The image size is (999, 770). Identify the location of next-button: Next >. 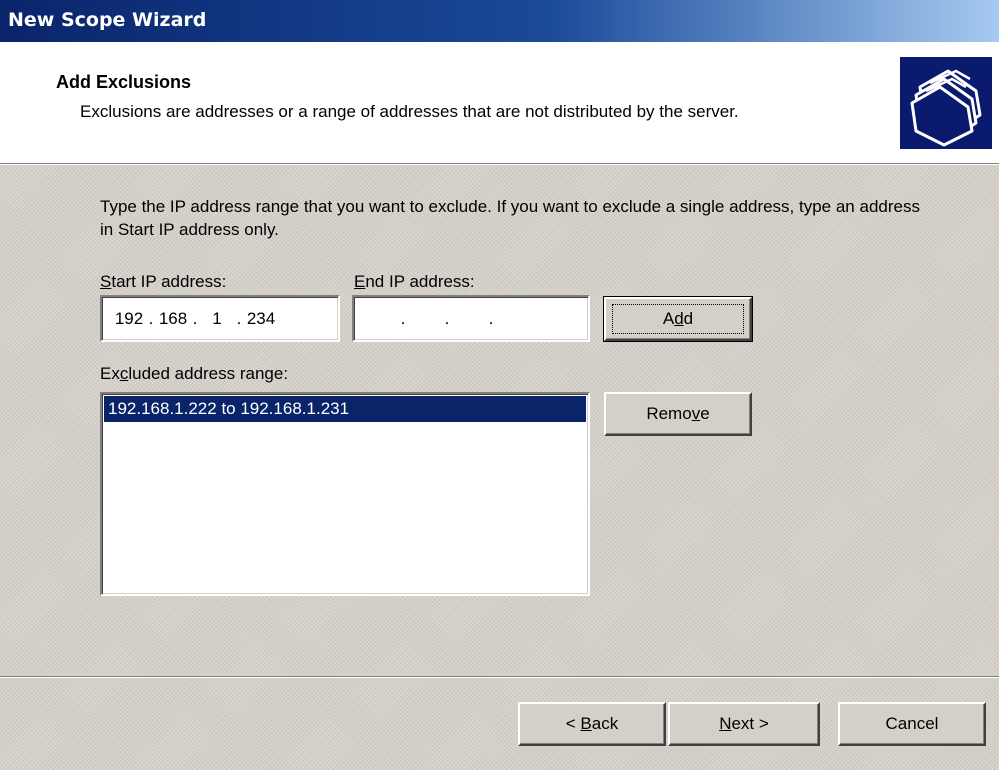
(744, 724).